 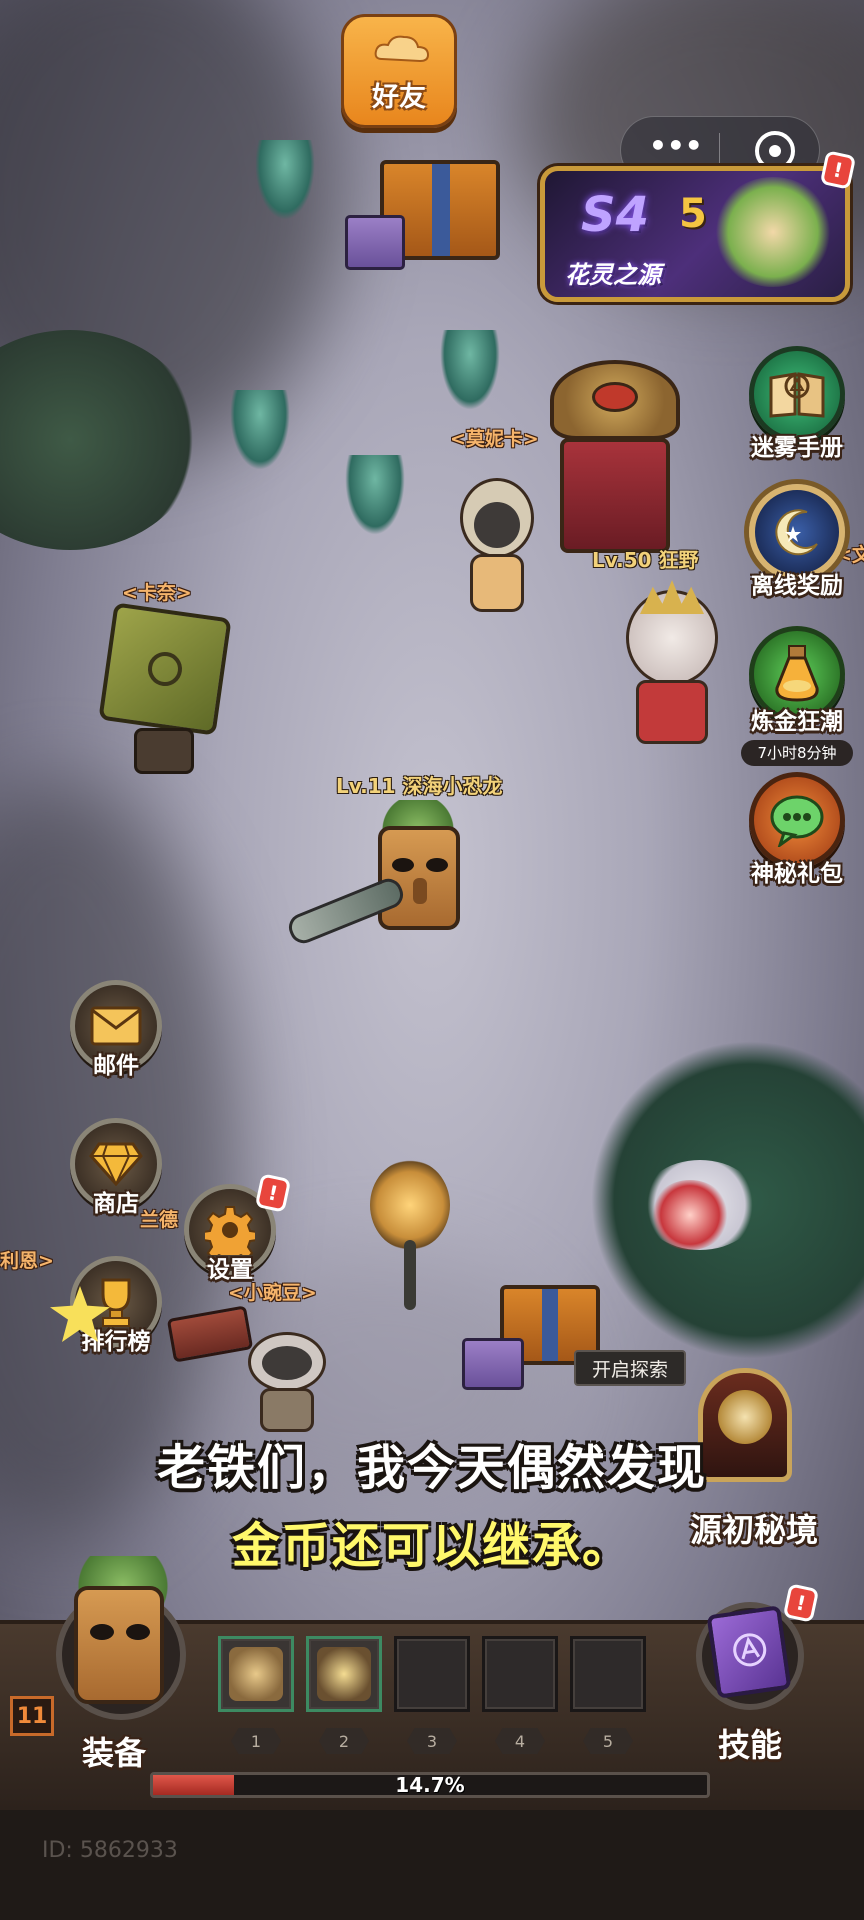 I want to click on player-other-avatar, so click(x=671, y=665).